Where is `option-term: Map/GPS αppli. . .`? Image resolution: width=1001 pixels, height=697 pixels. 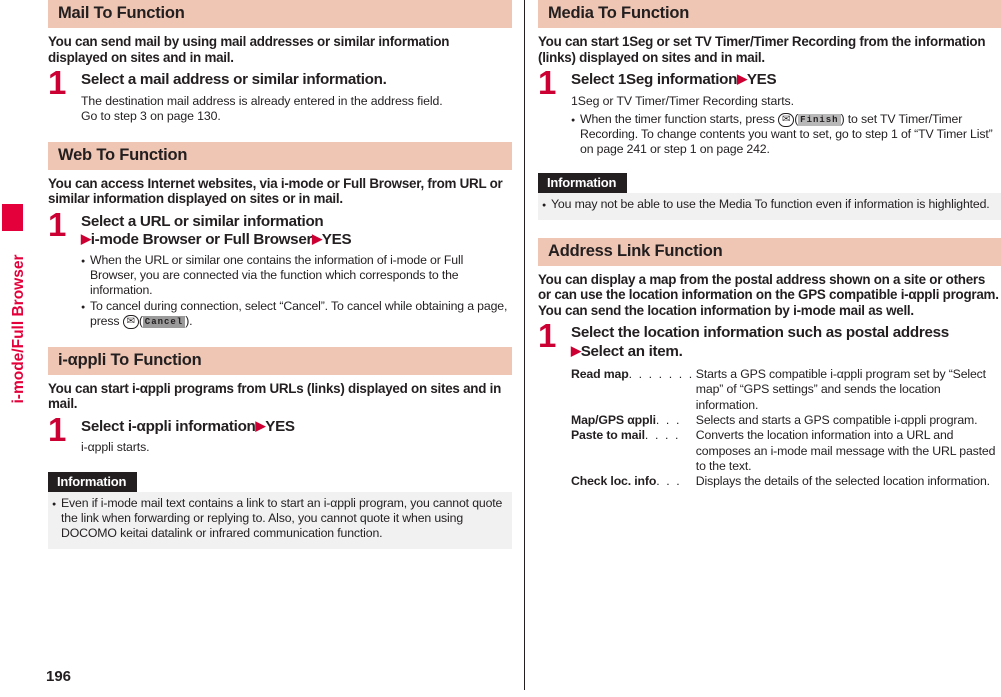
option-term: Map/GPS αppli. . . is located at coordinates (632, 420).